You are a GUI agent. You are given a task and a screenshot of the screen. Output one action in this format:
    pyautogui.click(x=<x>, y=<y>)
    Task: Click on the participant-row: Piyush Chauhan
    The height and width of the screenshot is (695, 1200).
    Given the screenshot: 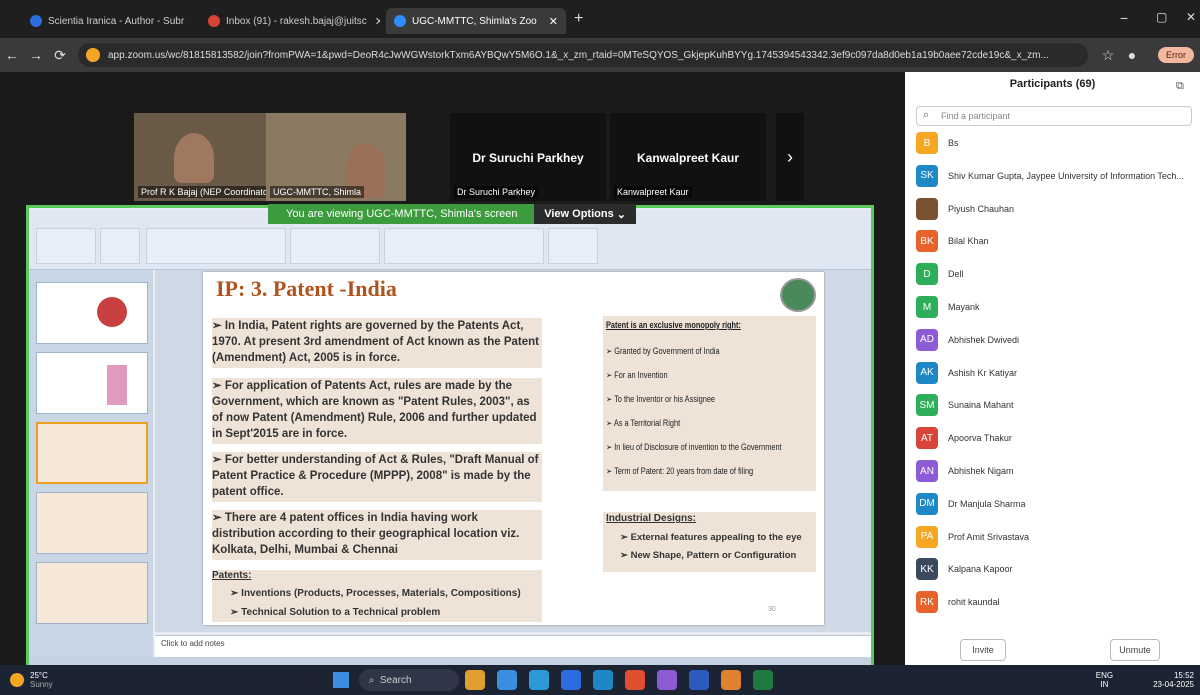 What is the action you would take?
    pyautogui.click(x=1056, y=209)
    